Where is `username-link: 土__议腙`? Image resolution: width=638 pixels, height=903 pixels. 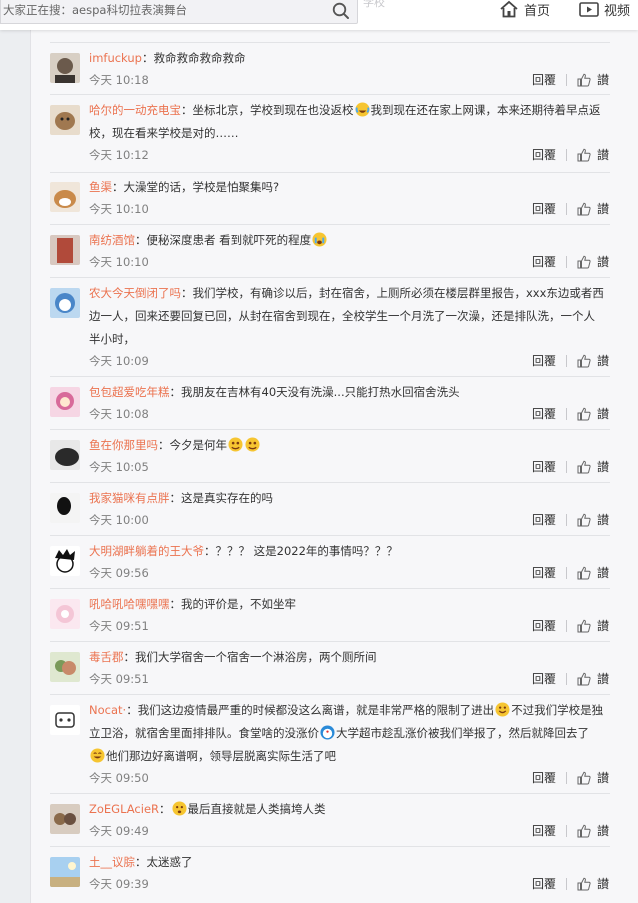 username-link: 土__议腙 is located at coordinates (112, 862).